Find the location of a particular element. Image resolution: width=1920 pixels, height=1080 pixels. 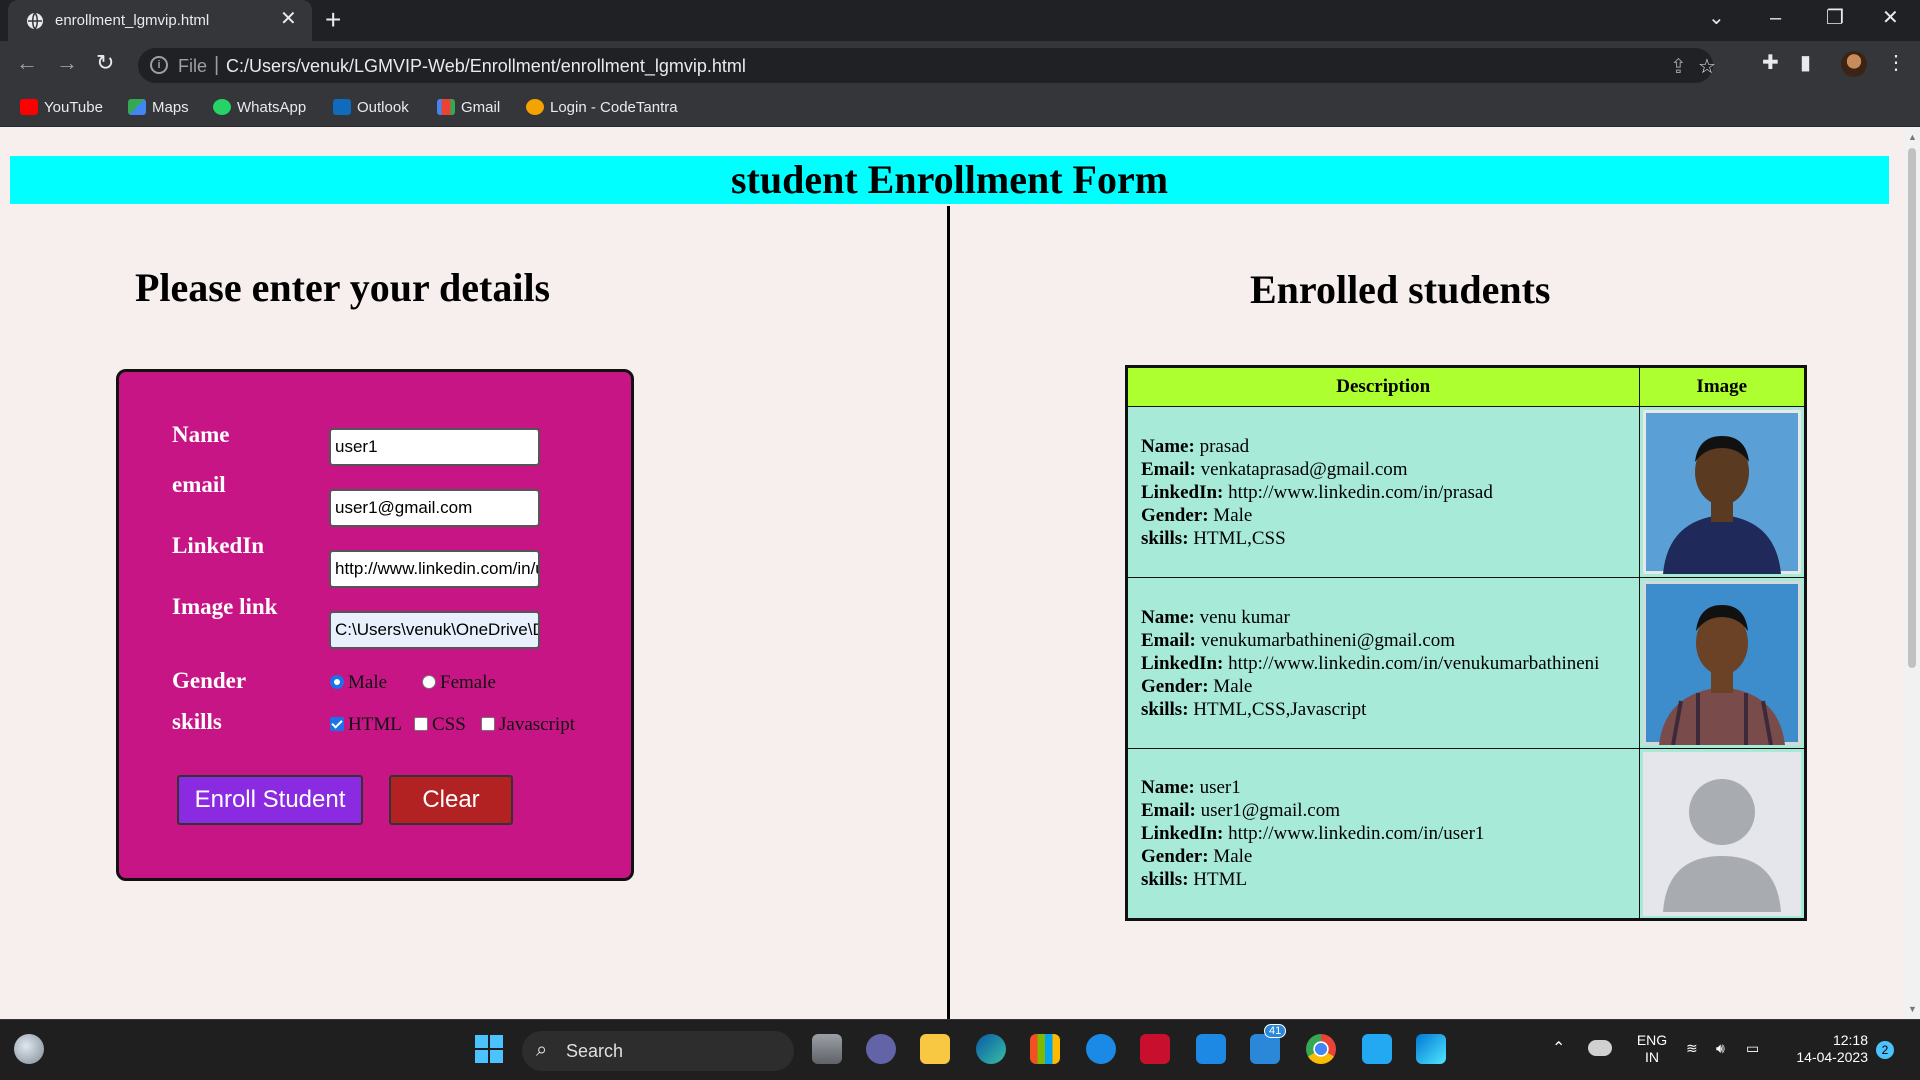

css-checkbox is located at coordinates (421, 724).